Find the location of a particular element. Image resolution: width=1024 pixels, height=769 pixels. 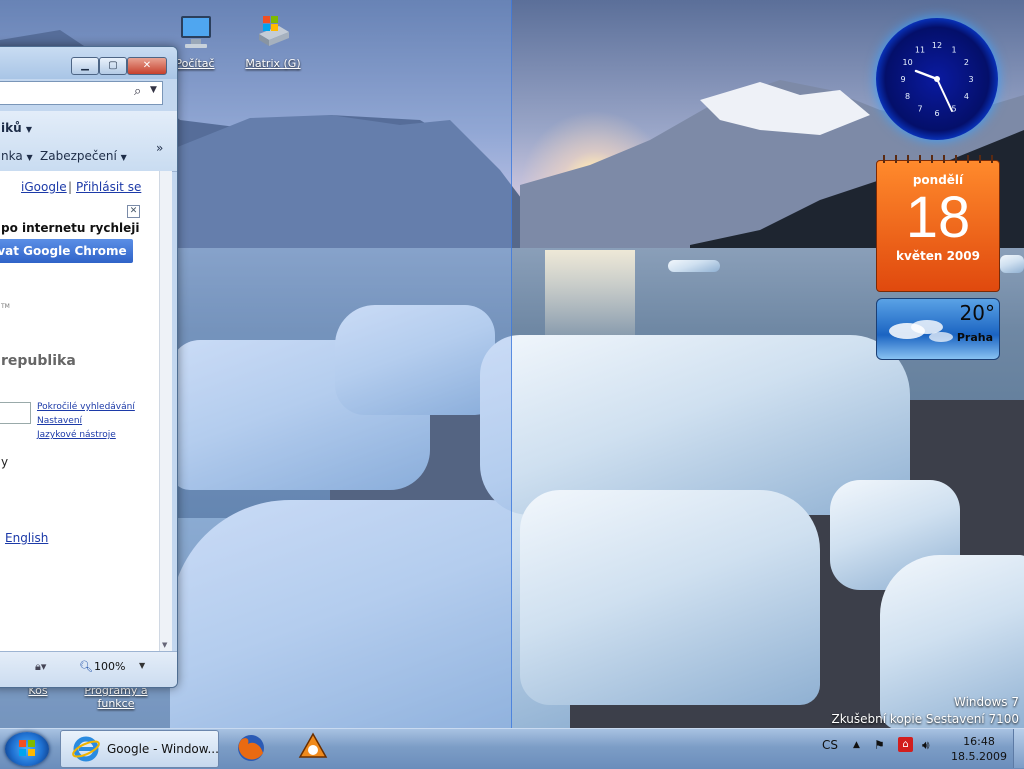

language-indicator: CS is located at coordinates (830, 745).